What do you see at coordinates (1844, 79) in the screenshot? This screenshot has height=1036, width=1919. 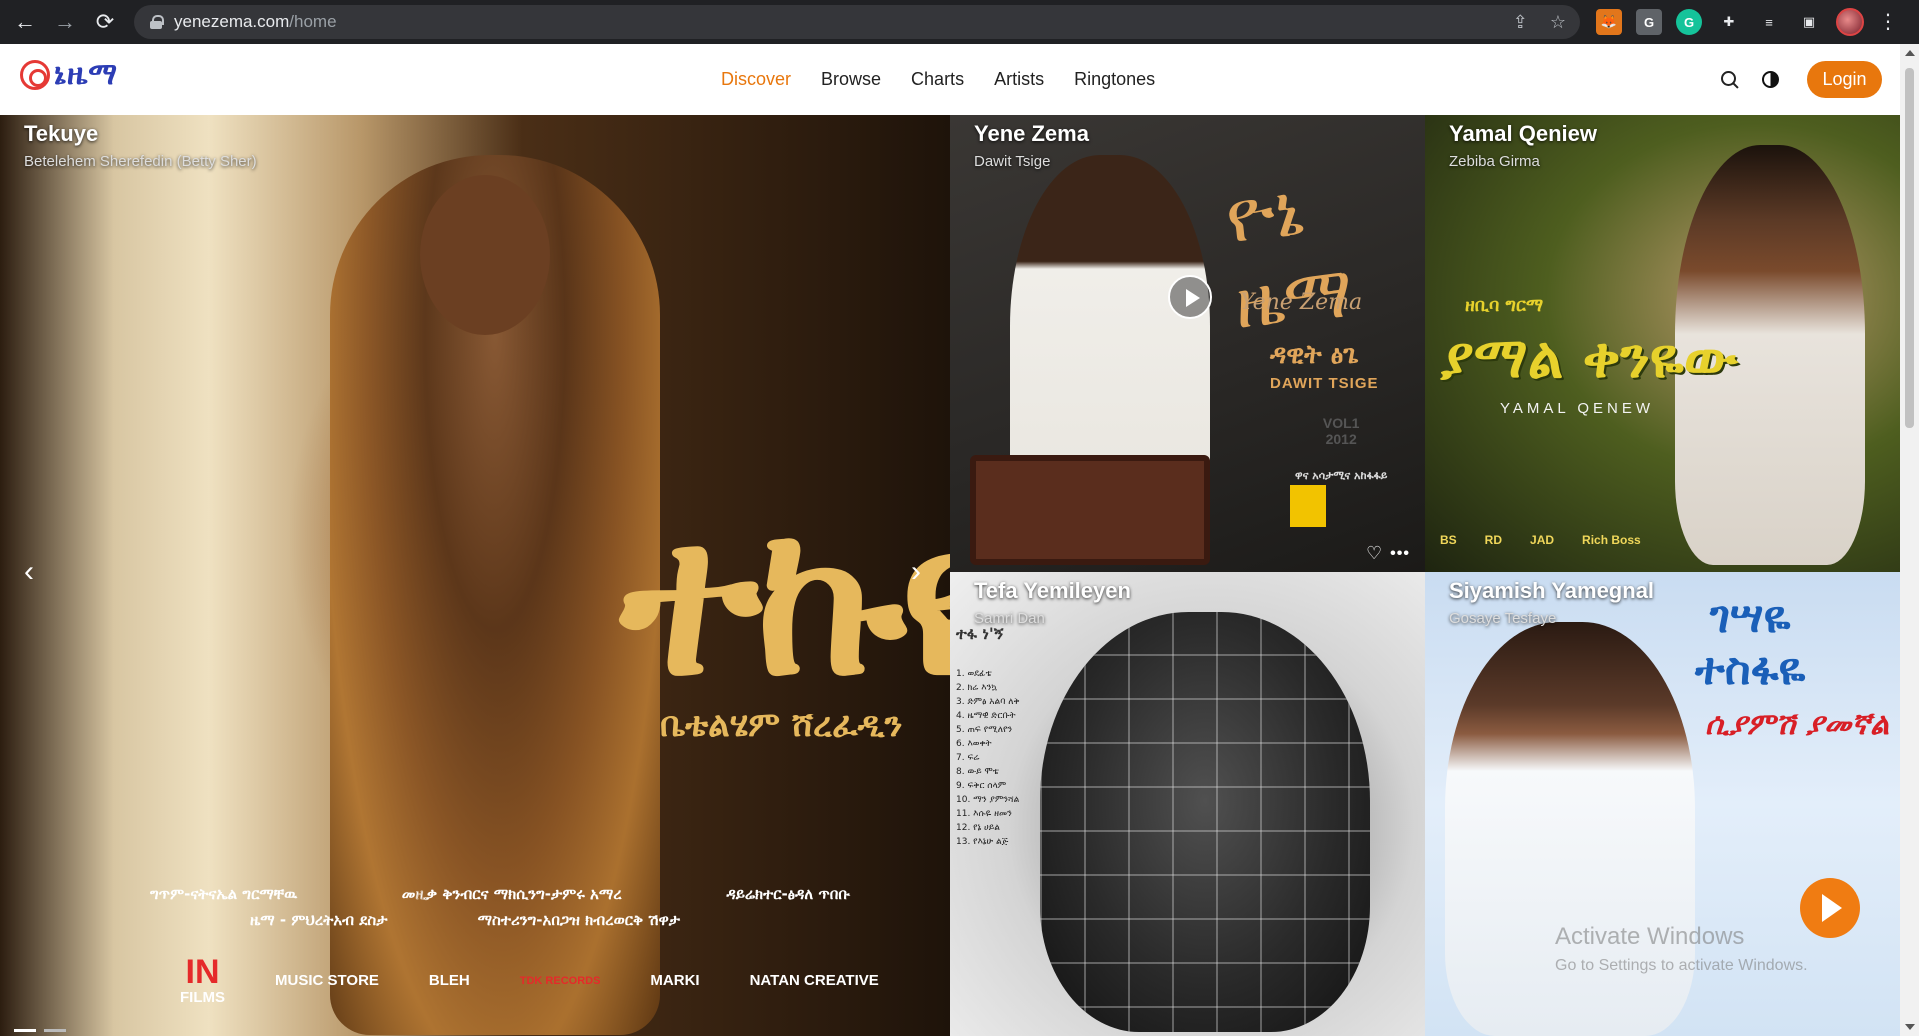 I see `login-button: Login` at bounding box center [1844, 79].